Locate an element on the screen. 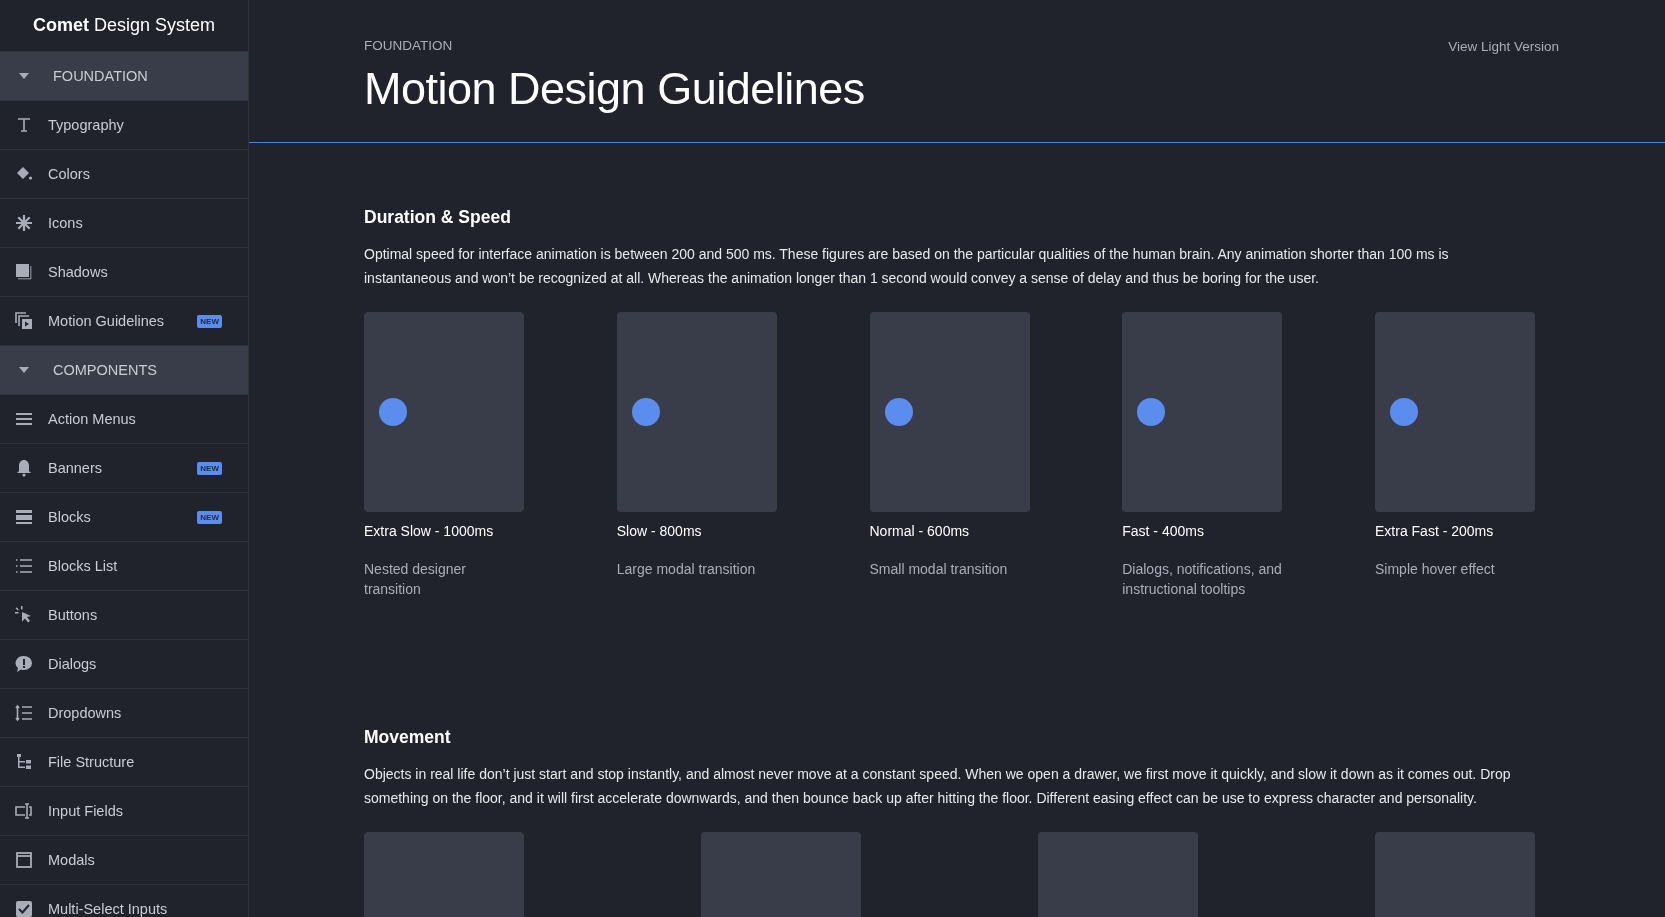  sort-list-icon is located at coordinates (24, 713).